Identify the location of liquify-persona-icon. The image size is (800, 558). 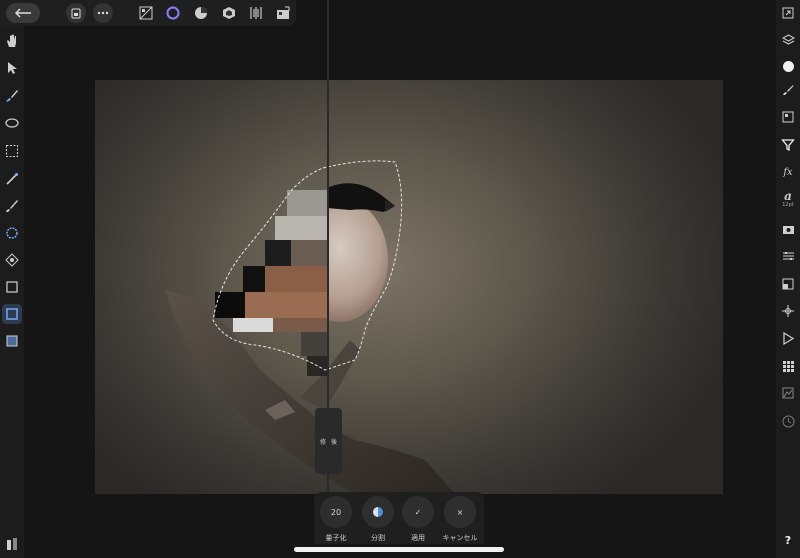
(256, 13).